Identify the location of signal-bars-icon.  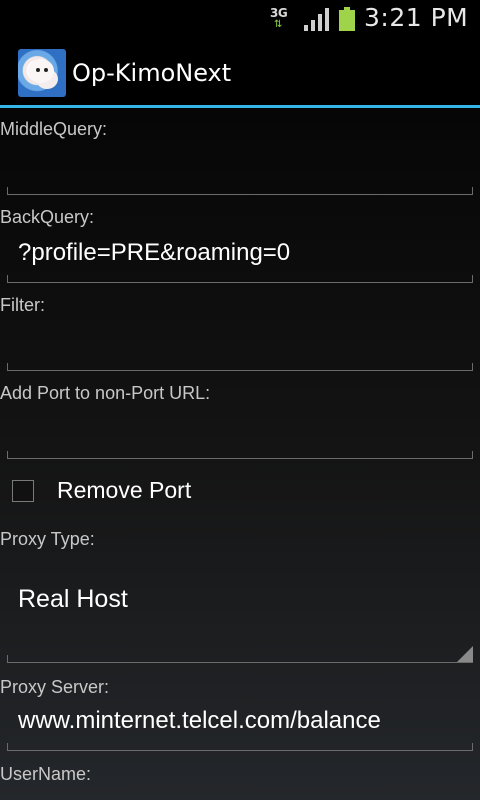
(316, 19).